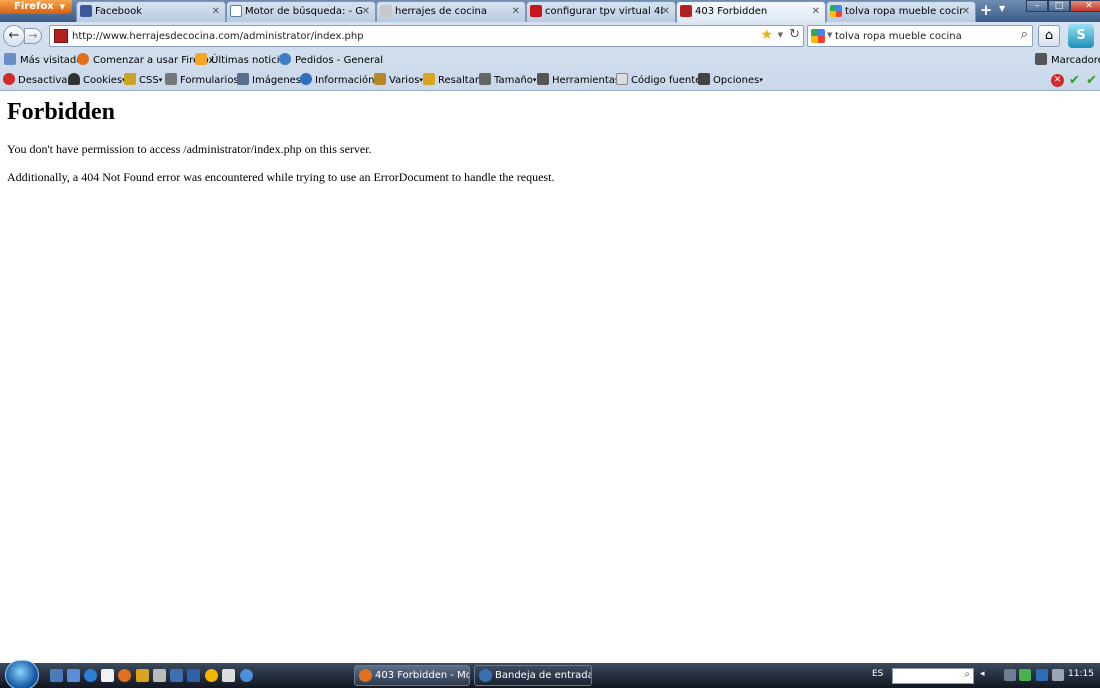  Describe the element at coordinates (751, 12) in the screenshot. I see `tab-403-forbidden: 403 Forbidden ✕` at that location.